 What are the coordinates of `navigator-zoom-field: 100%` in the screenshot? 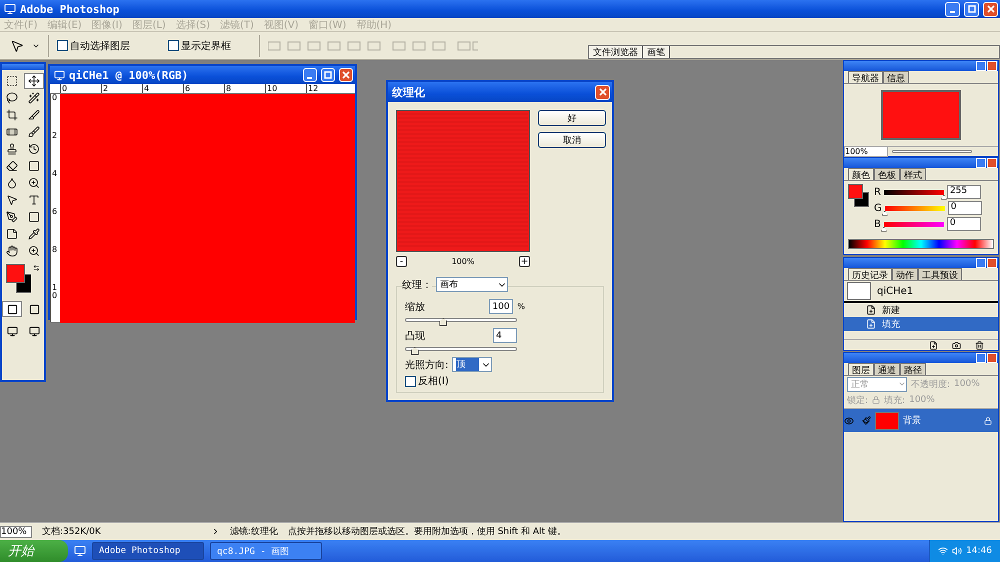 It's located at (866, 151).